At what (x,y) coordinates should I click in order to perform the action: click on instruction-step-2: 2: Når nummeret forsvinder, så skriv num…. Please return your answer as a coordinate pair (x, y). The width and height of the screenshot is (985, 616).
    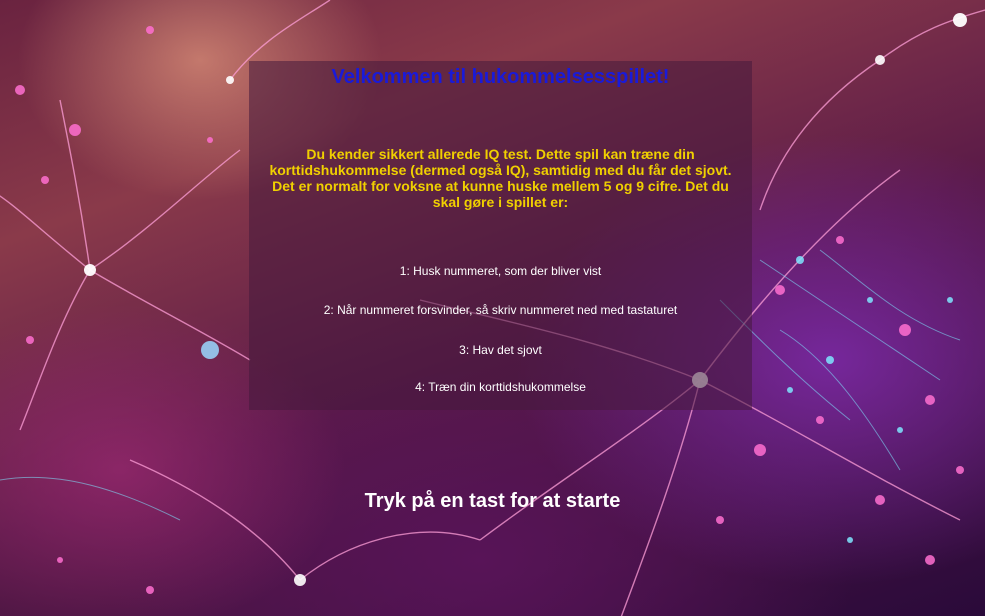
    Looking at the image, I should click on (500, 310).